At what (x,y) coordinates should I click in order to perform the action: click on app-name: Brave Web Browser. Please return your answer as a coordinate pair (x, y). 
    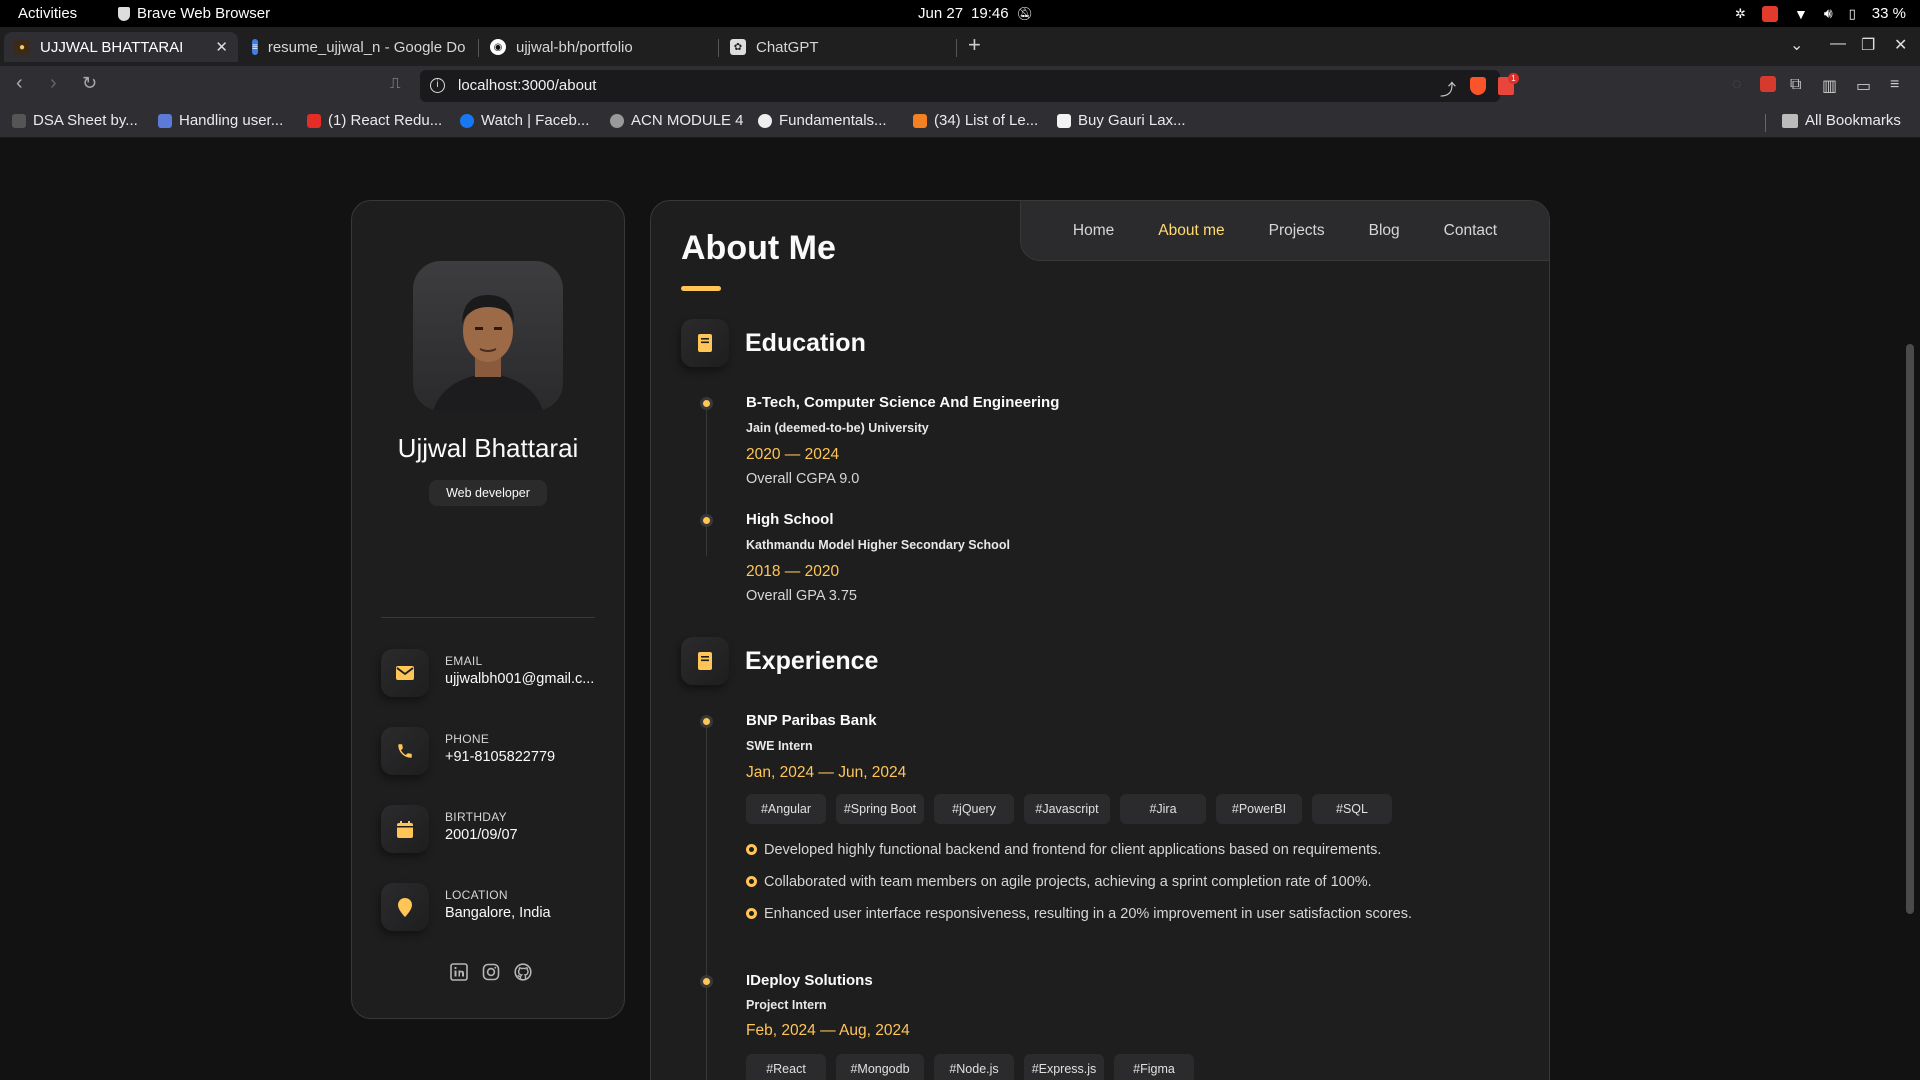
    Looking at the image, I should click on (204, 13).